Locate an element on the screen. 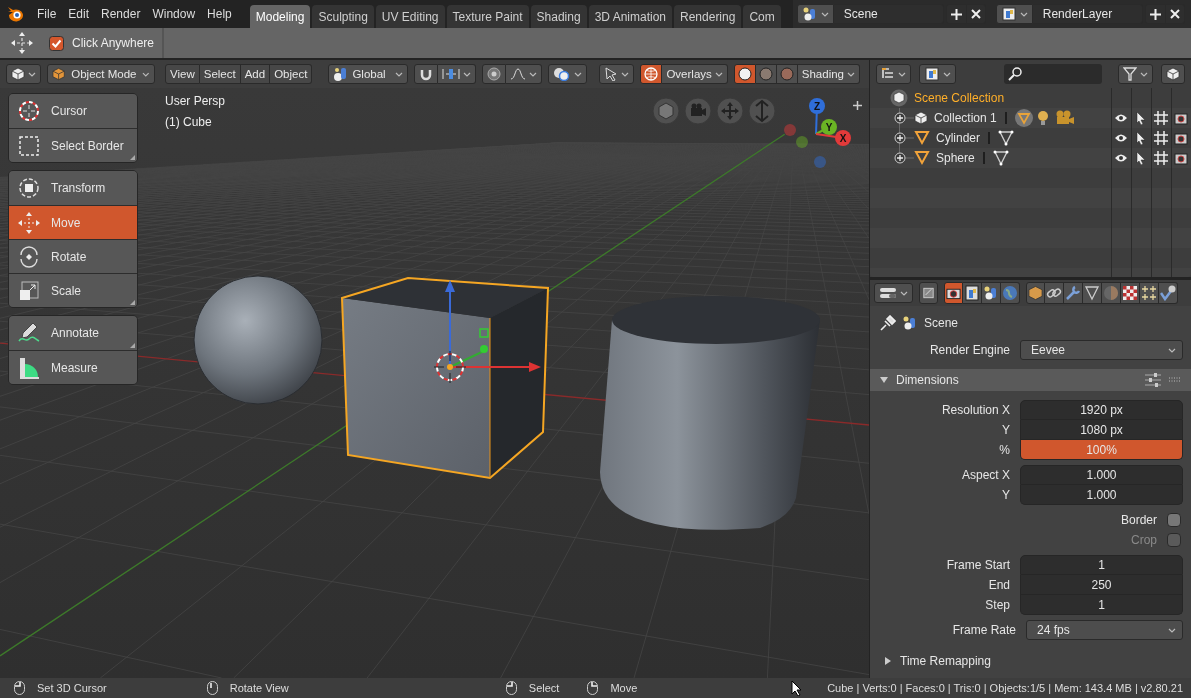 Image resolution: width=1191 pixels, height=698 pixels. number-field: 1920 px is located at coordinates (1101, 410).